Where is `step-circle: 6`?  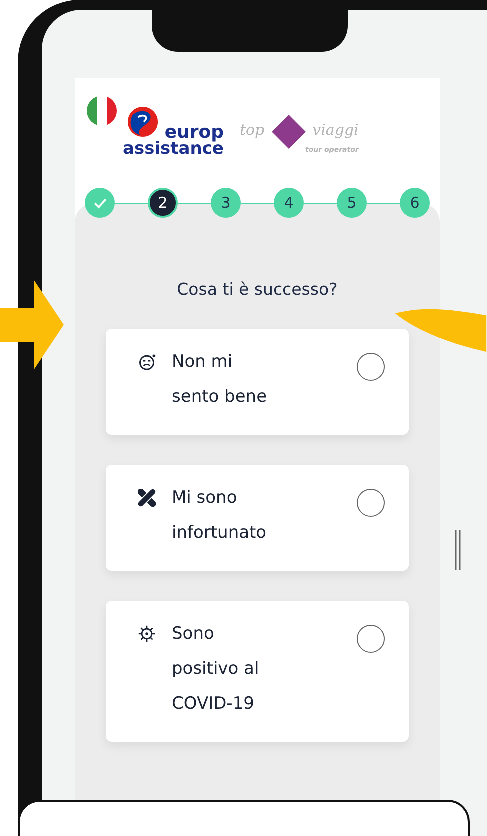 step-circle: 6 is located at coordinates (415, 203).